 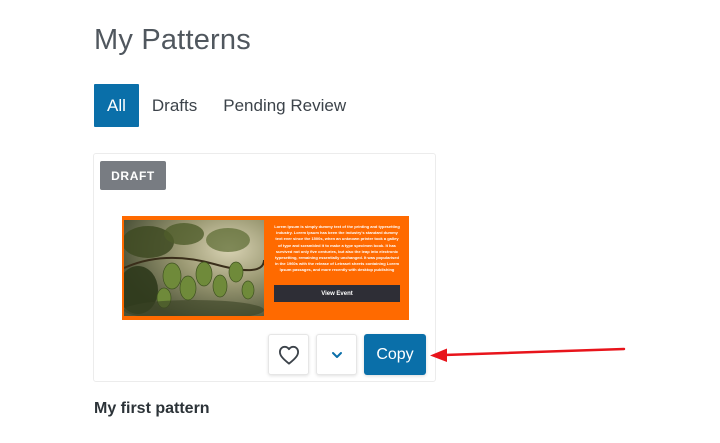 What do you see at coordinates (337, 293) in the screenshot?
I see `preview-view-event-button: View Event` at bounding box center [337, 293].